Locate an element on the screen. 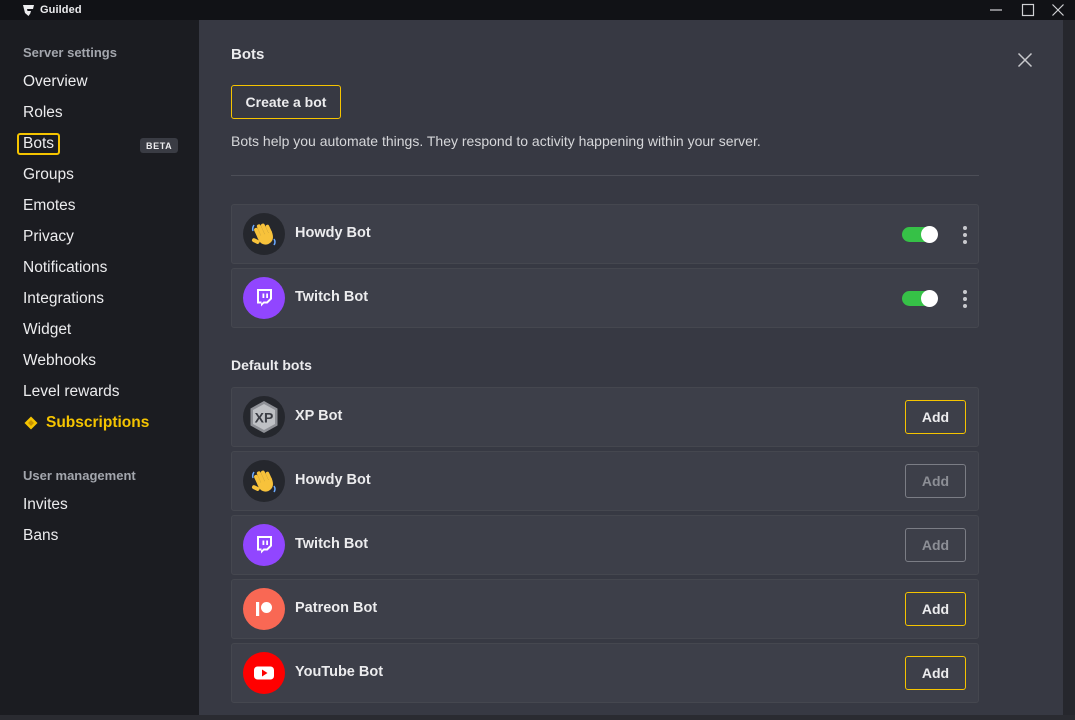  close-icon is located at coordinates (1025, 60).